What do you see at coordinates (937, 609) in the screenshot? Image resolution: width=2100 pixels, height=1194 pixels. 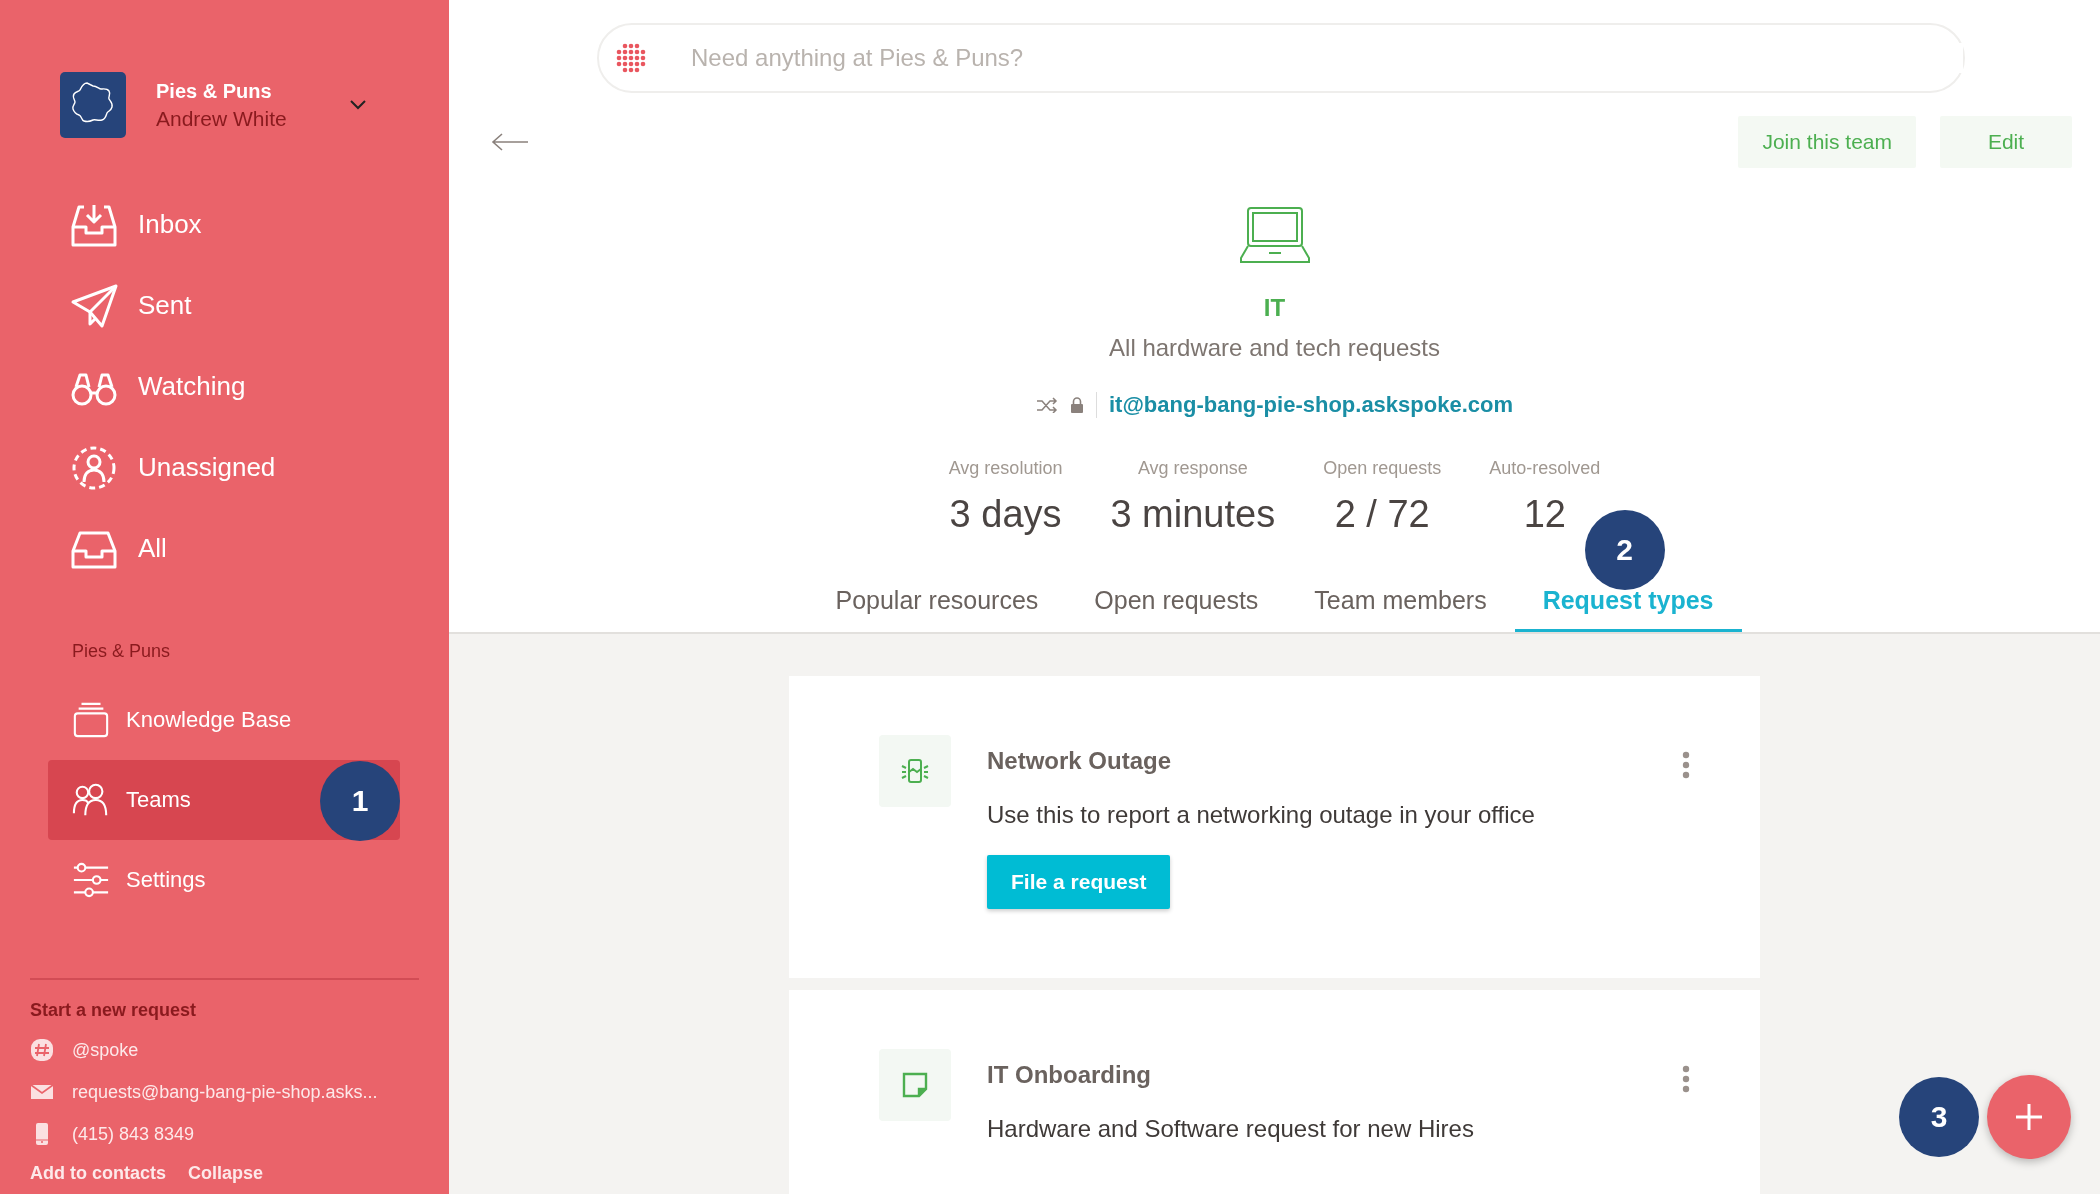 I see `tab: Popular resources` at bounding box center [937, 609].